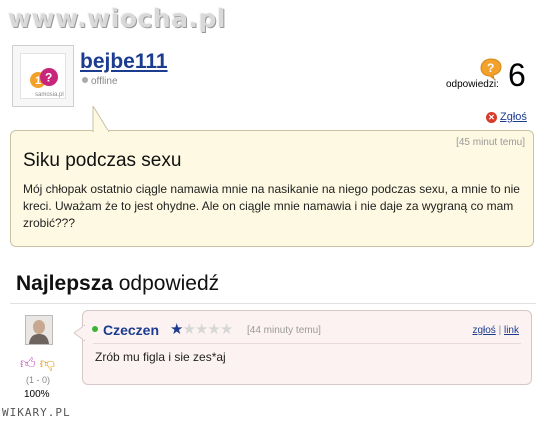  Describe the element at coordinates (64, 283) in the screenshot. I see `best-answer-heading-bold: Najlepsza` at that location.